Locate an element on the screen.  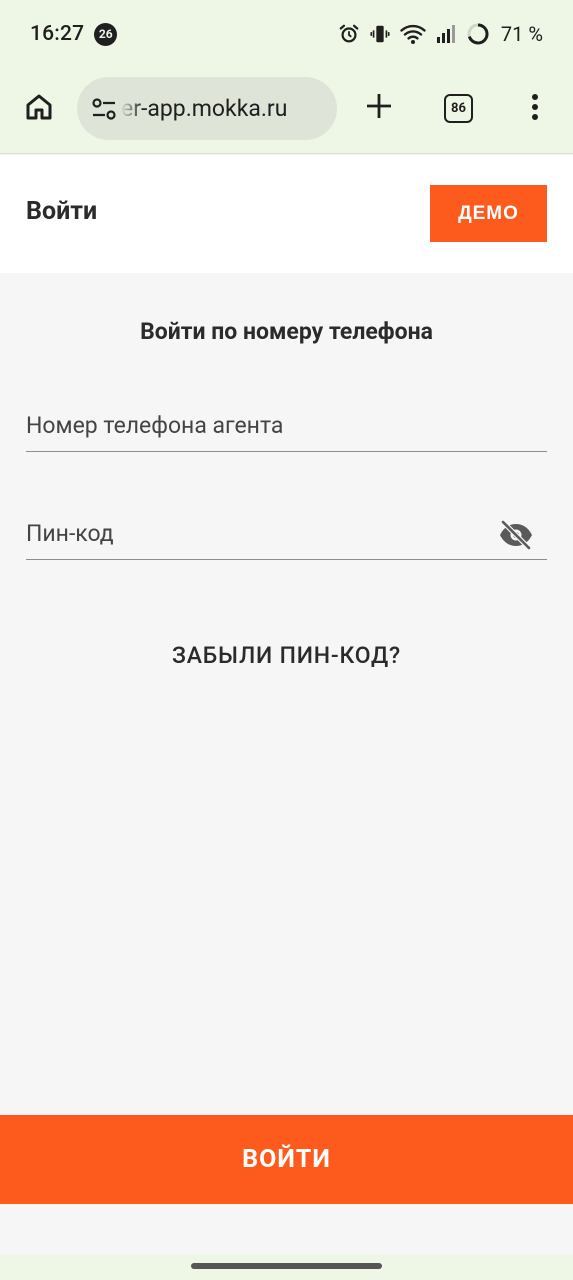
battery-icon is located at coordinates (478, 34).